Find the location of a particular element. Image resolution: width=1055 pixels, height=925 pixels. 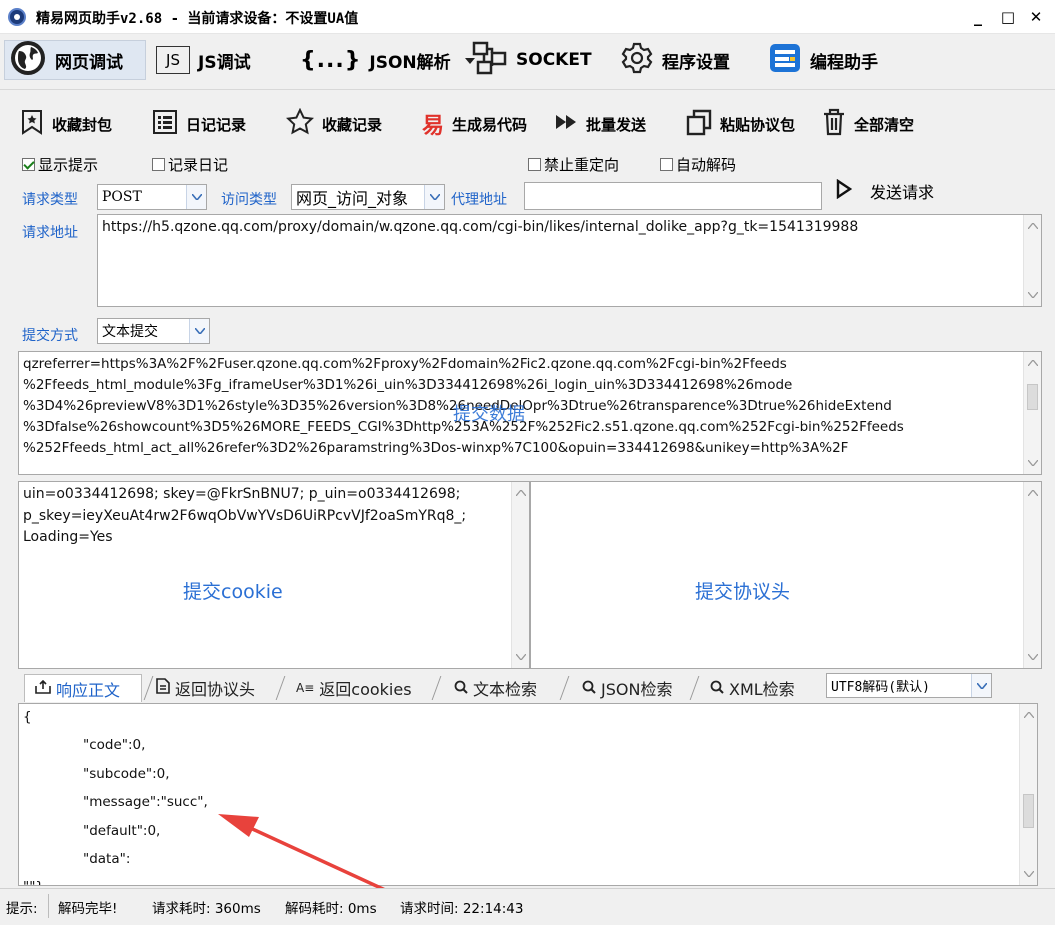

request-type-value: POST is located at coordinates (122, 197).